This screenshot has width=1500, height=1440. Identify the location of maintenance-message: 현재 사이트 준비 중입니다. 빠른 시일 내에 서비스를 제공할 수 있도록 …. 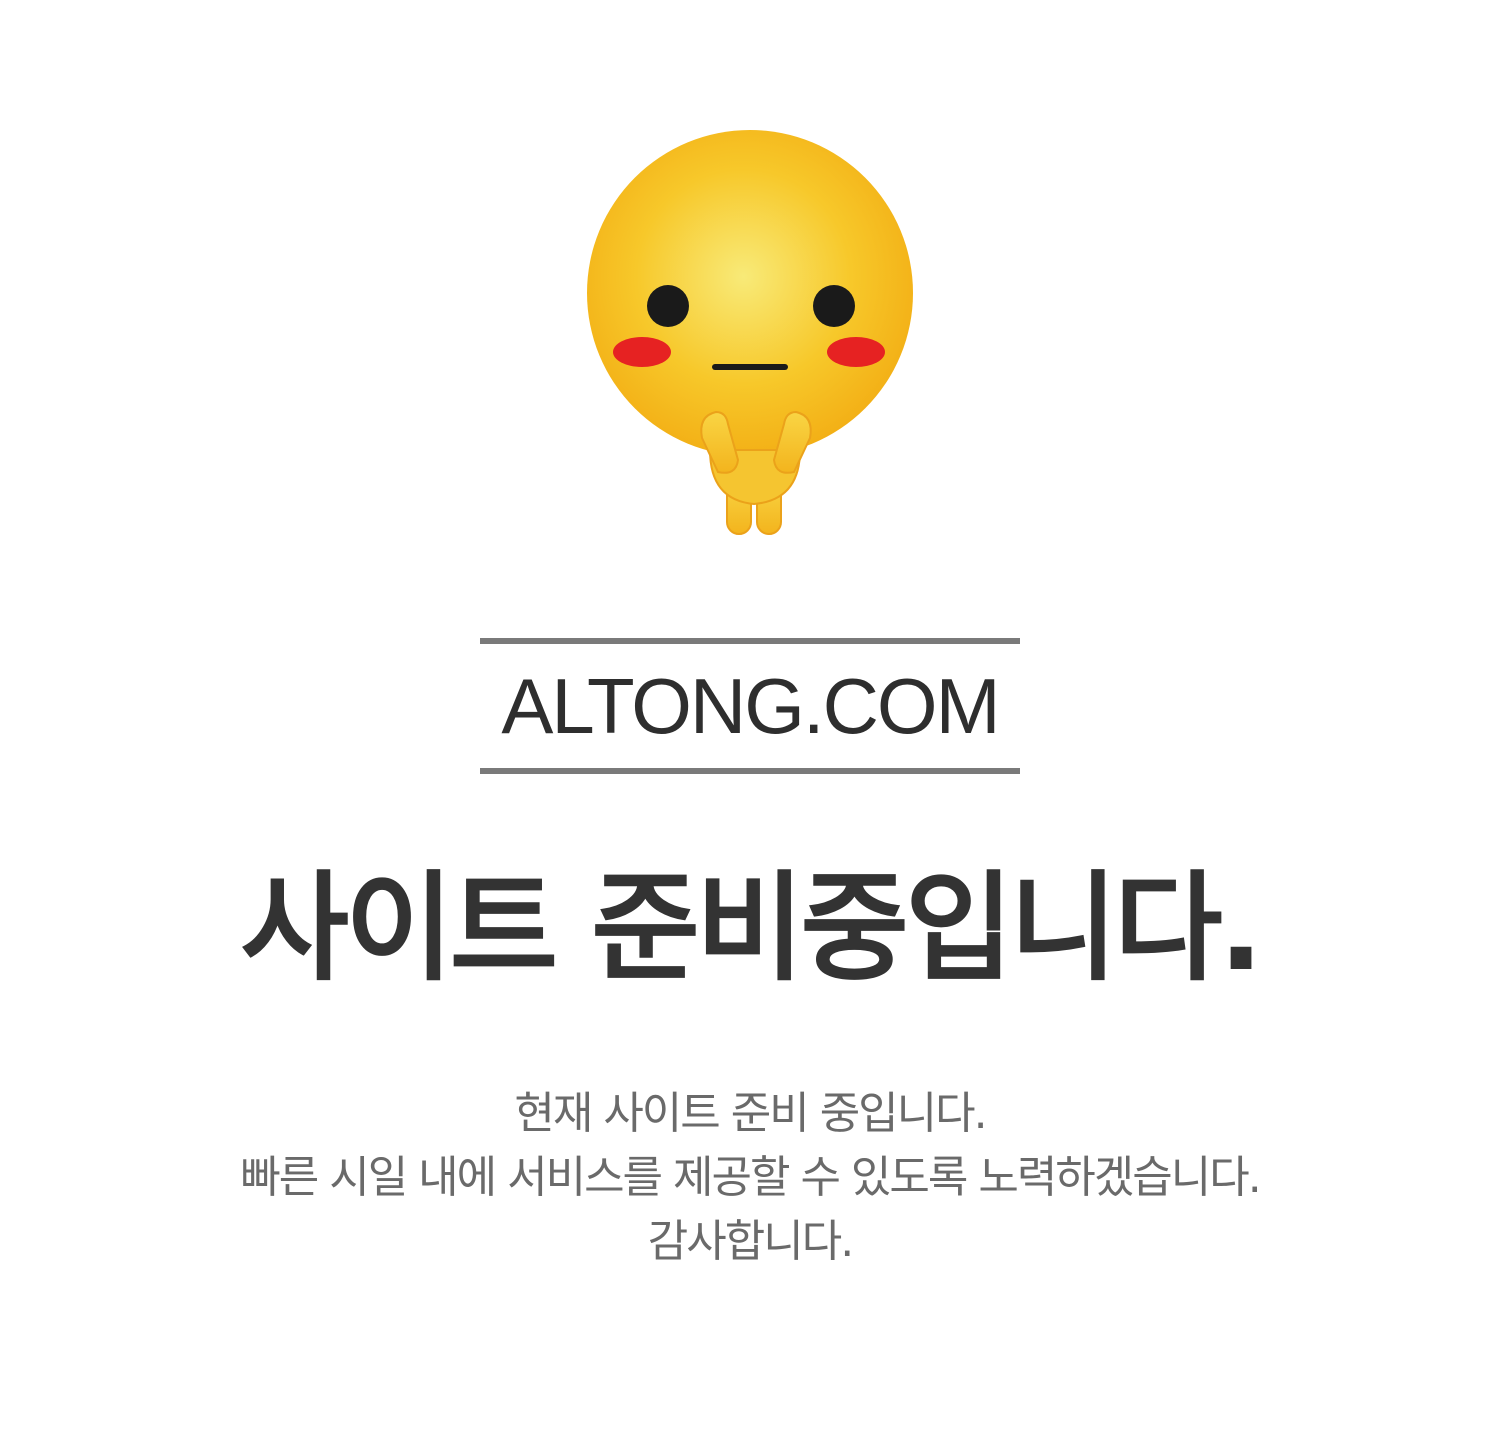
(750, 1178).